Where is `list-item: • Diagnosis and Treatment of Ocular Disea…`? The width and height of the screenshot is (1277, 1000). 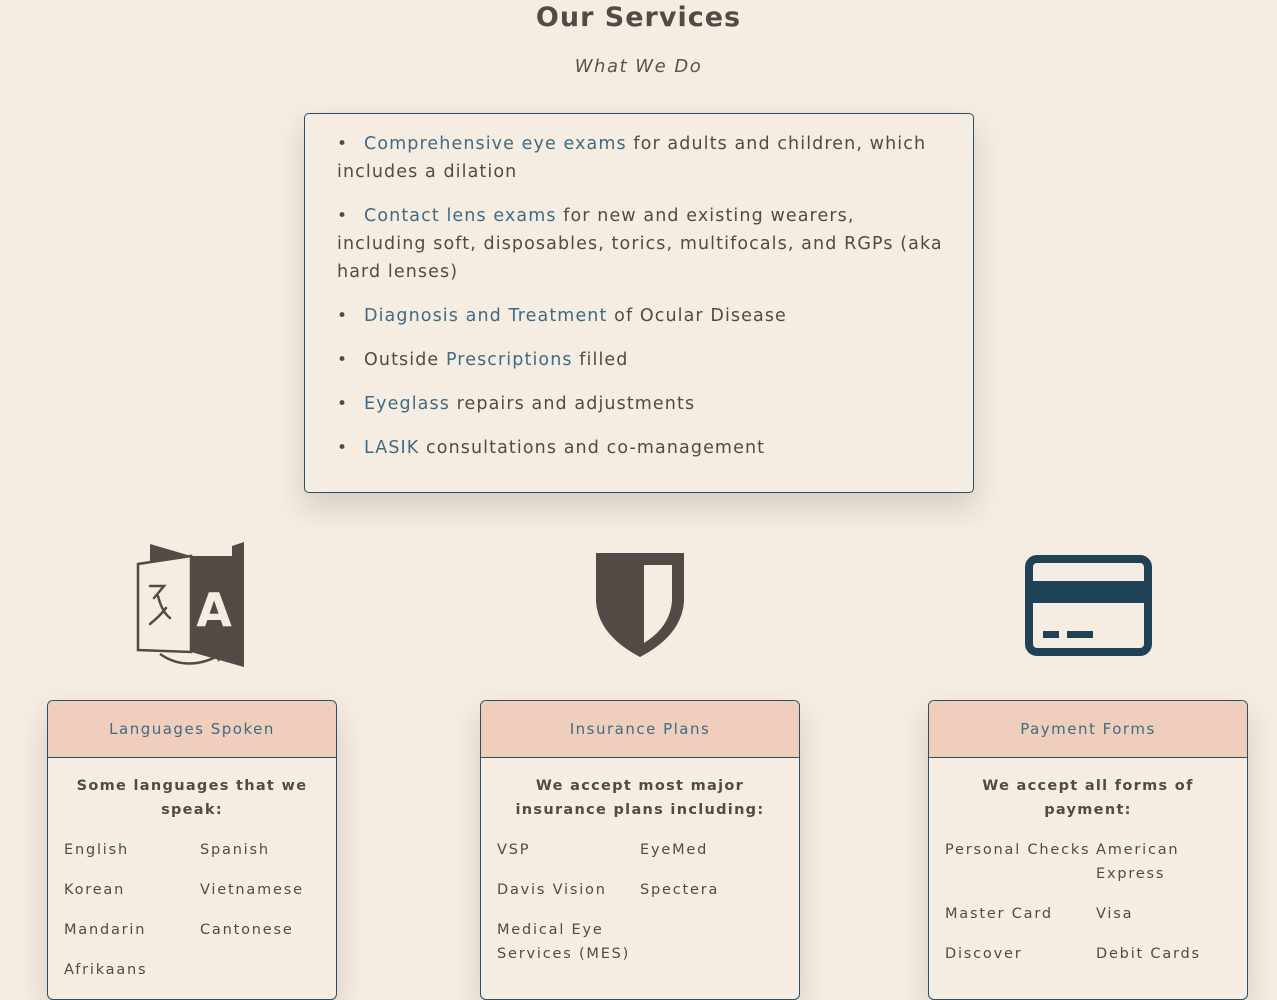 list-item: • Diagnosis and Treatment of Ocular Disea… is located at coordinates (640, 316).